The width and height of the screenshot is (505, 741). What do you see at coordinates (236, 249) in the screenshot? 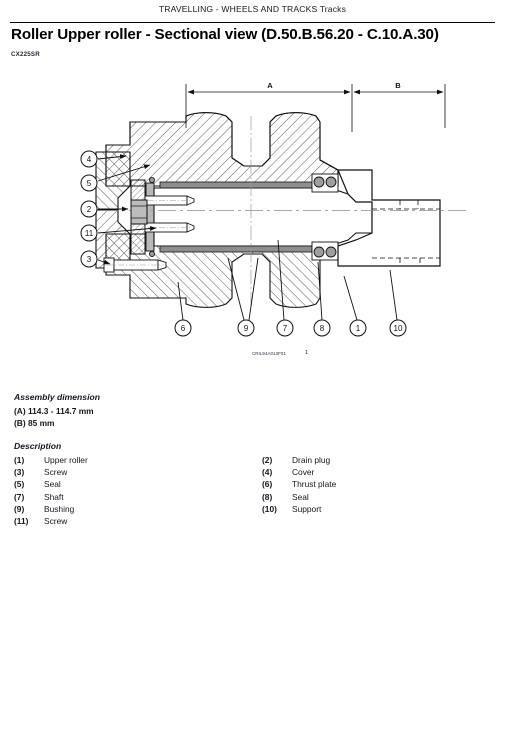
I see `bushing-lower` at bounding box center [236, 249].